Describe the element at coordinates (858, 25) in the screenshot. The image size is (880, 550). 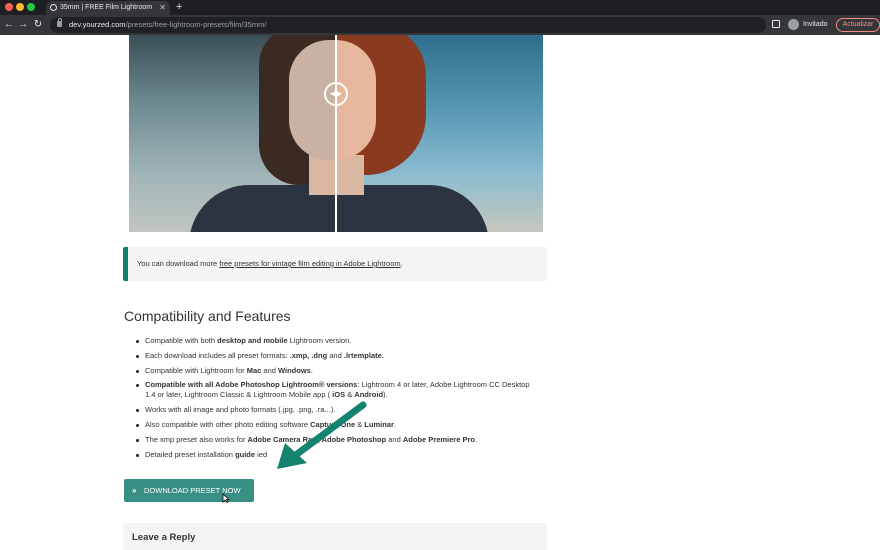
I see `update-button: Actualizar` at that location.